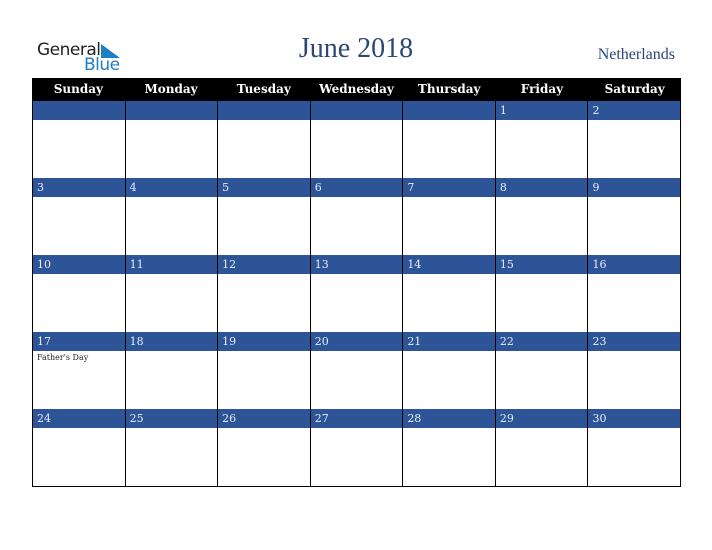 This screenshot has width=712, height=550. Describe the element at coordinates (171, 187) in the screenshot. I see `day-number: 4` at that location.